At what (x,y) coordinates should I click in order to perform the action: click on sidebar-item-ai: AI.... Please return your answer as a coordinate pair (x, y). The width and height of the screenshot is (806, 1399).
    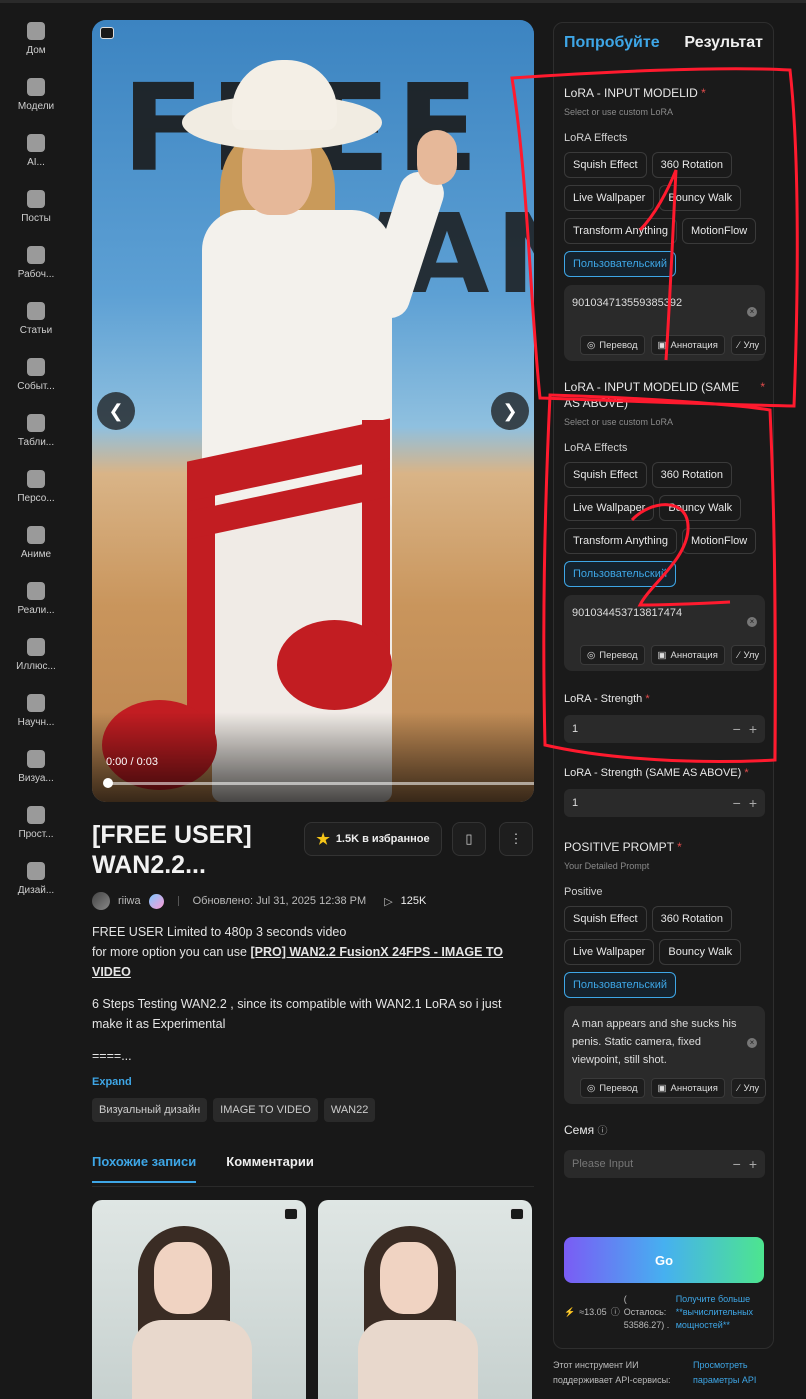
    Looking at the image, I should click on (36, 156).